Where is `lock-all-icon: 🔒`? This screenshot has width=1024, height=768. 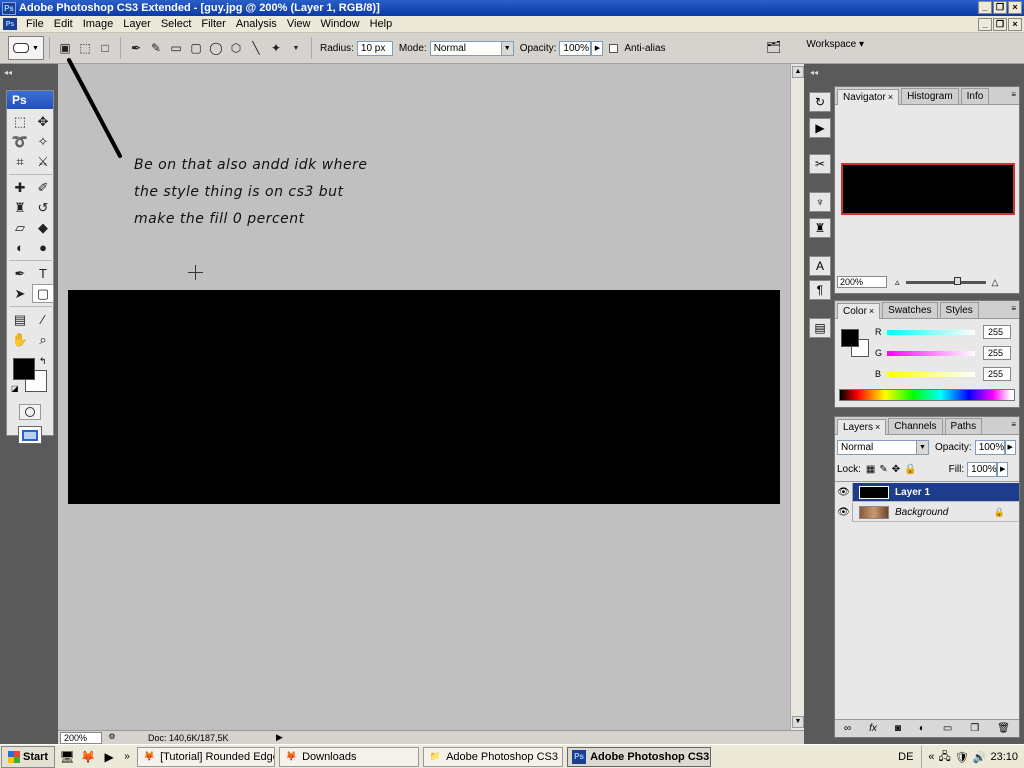 lock-all-icon: 🔒 is located at coordinates (910, 469).